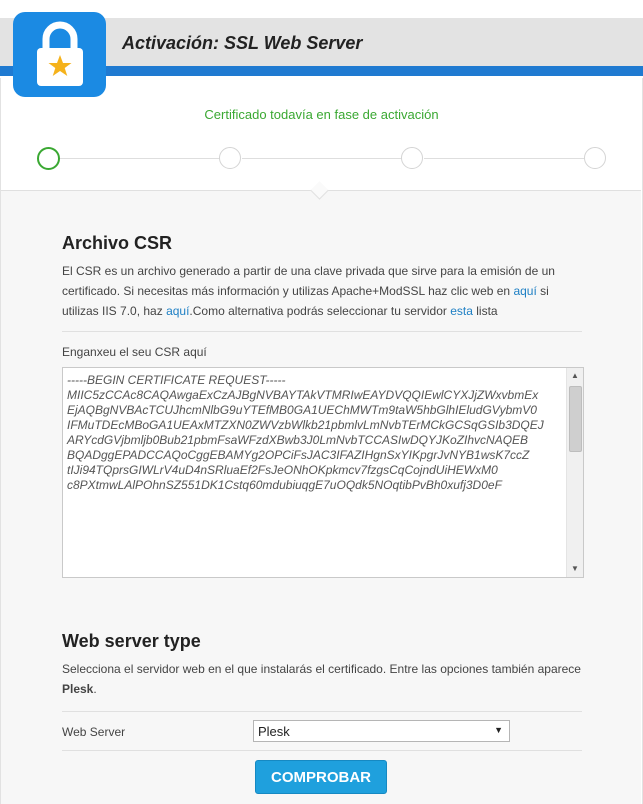 This screenshot has height=804, width=643. Describe the element at coordinates (131, 641) in the screenshot. I see `server-section-title: Web server type` at that location.